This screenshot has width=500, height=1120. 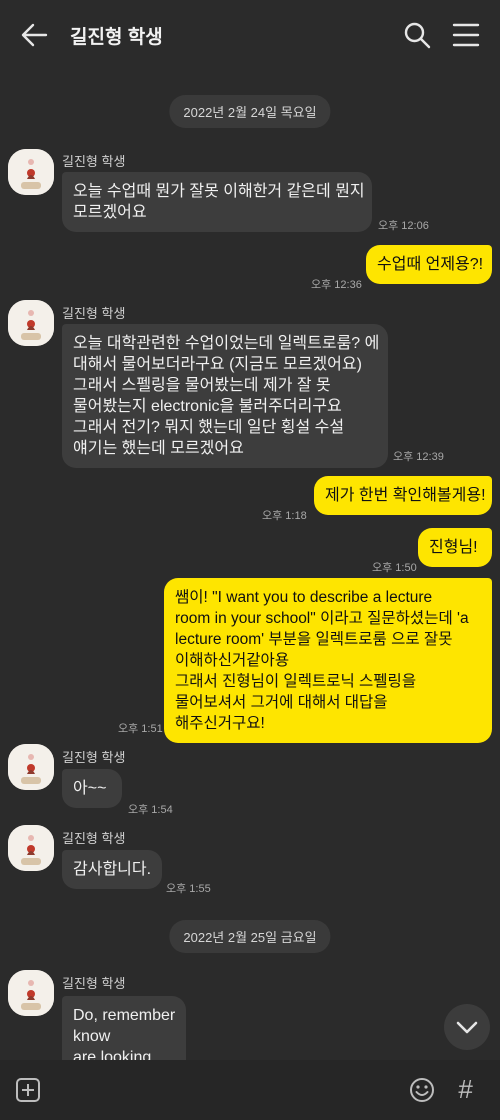 I want to click on emoji-icon, so click(x=422, y=1090).